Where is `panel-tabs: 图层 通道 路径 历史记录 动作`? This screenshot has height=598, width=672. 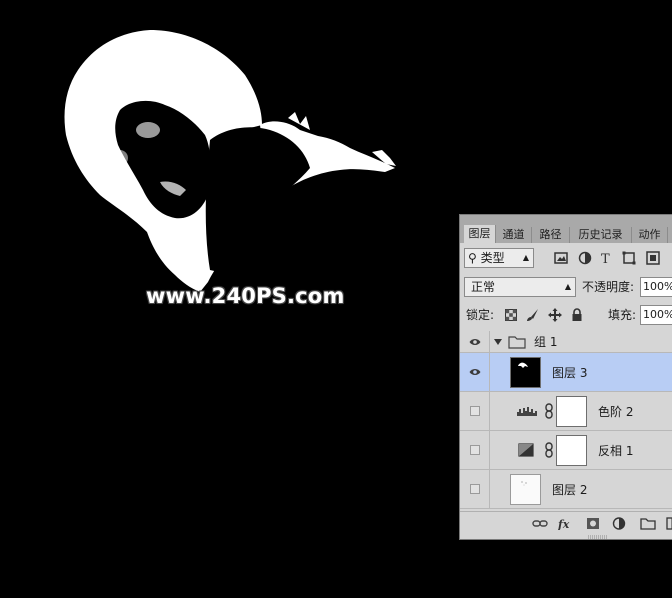
panel-tabs: 图层 通道 路径 历史记录 动作 is located at coordinates (566, 229).